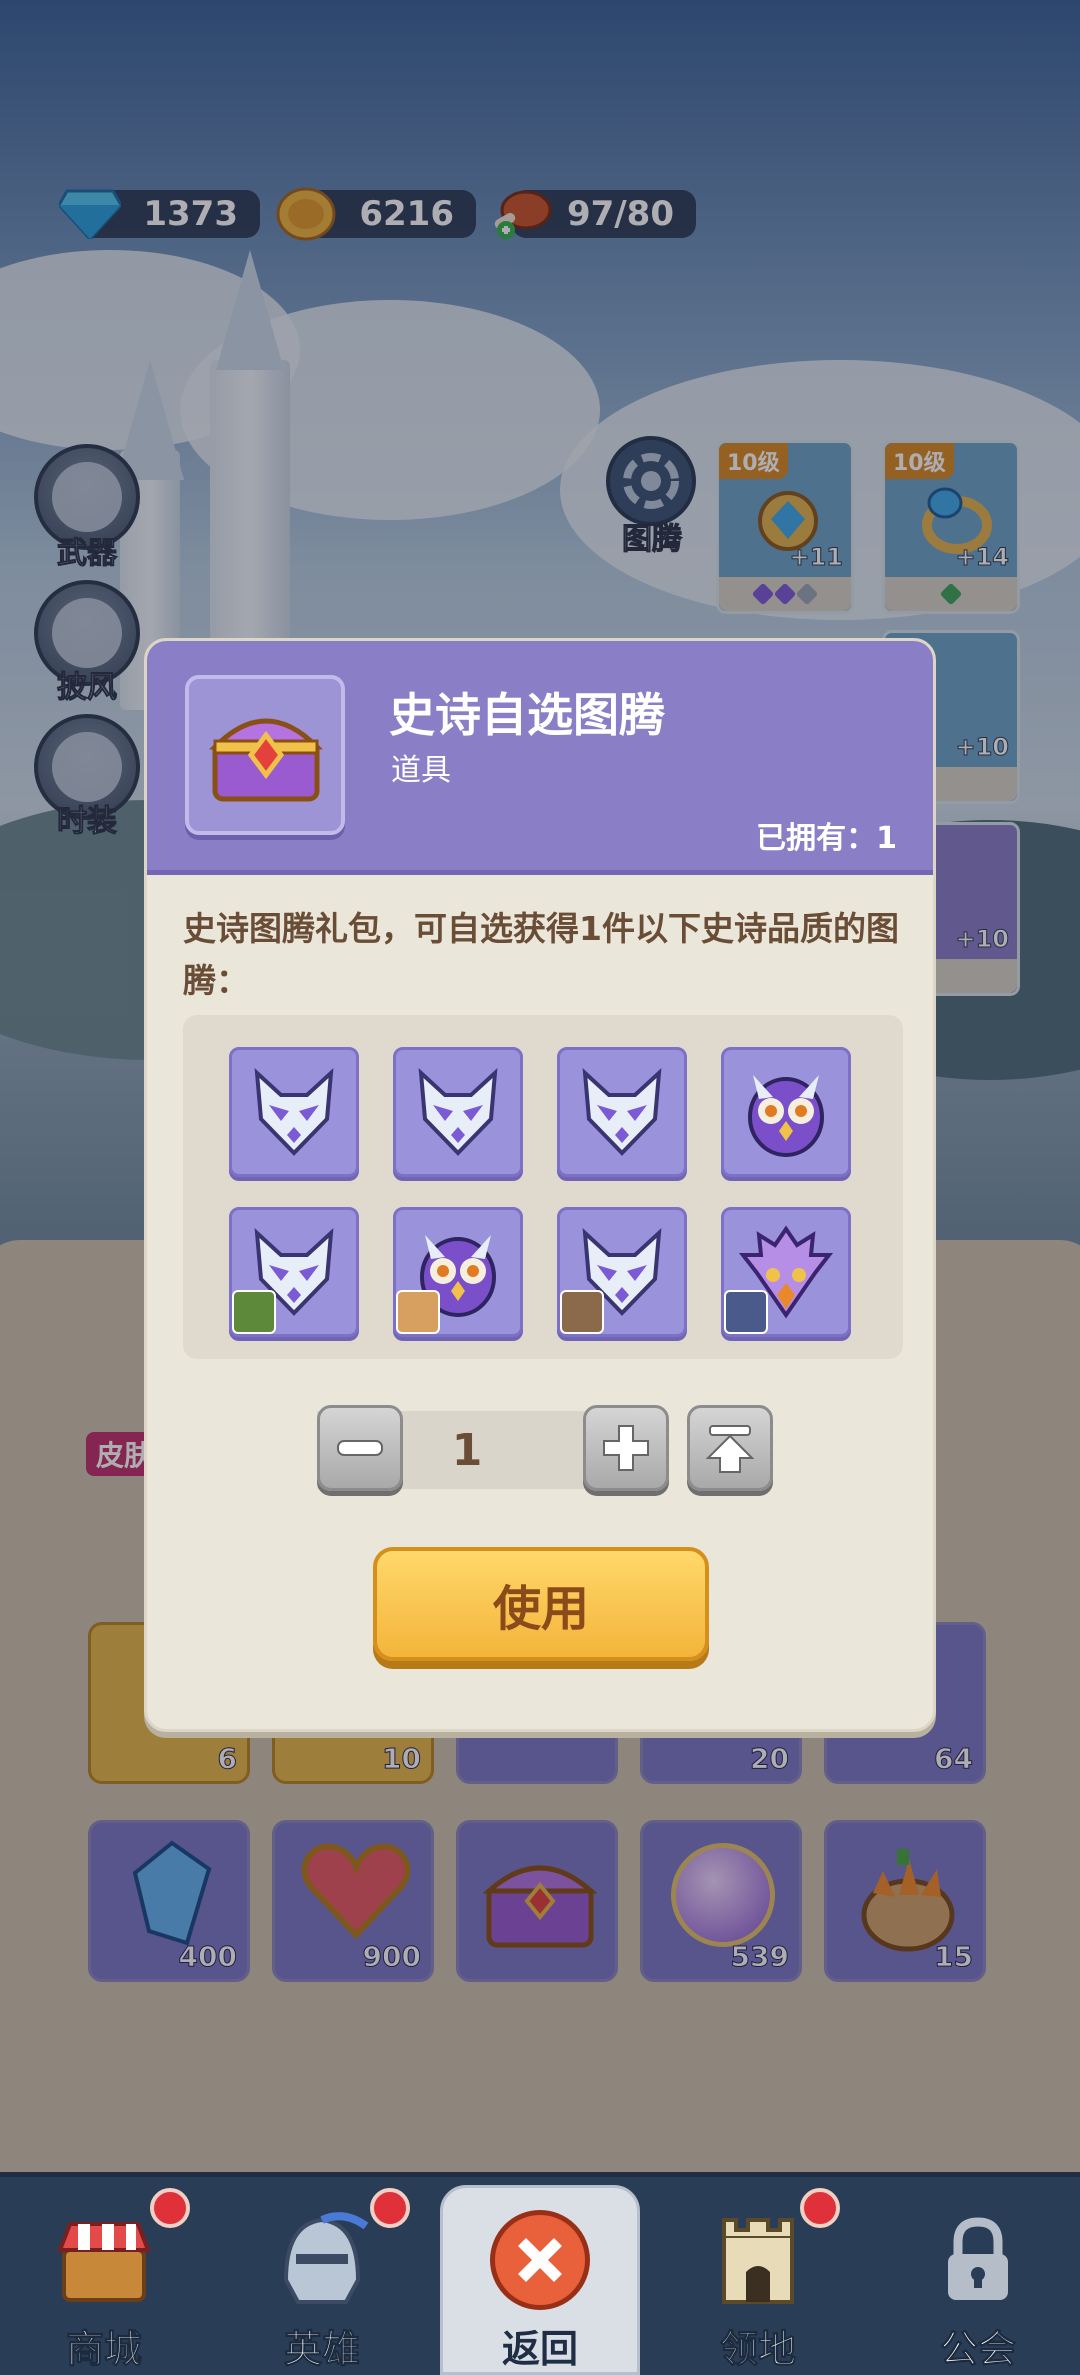 The width and height of the screenshot is (1080, 2375). I want to click on dialog-header: 史诗自选图腾 道具 已拥有：1, so click(540, 758).